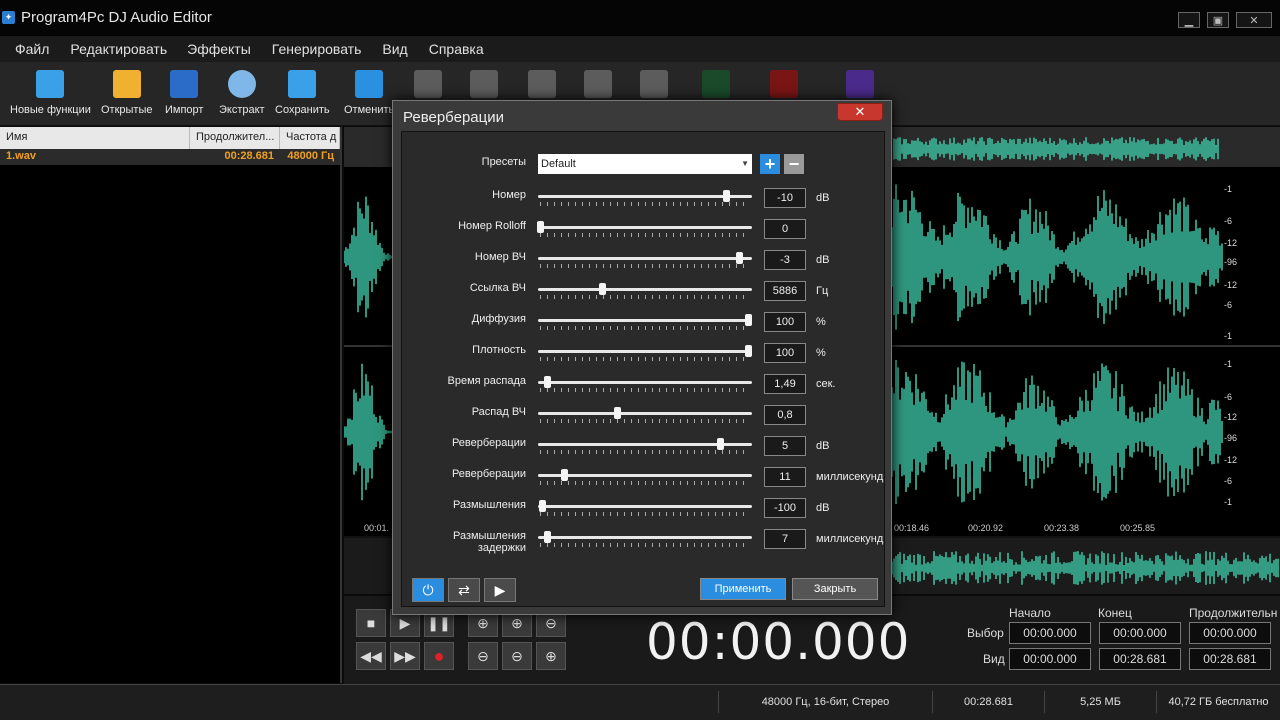  What do you see at coordinates (1189, 20) in the screenshot?
I see `minimize-button: ▁` at bounding box center [1189, 20].